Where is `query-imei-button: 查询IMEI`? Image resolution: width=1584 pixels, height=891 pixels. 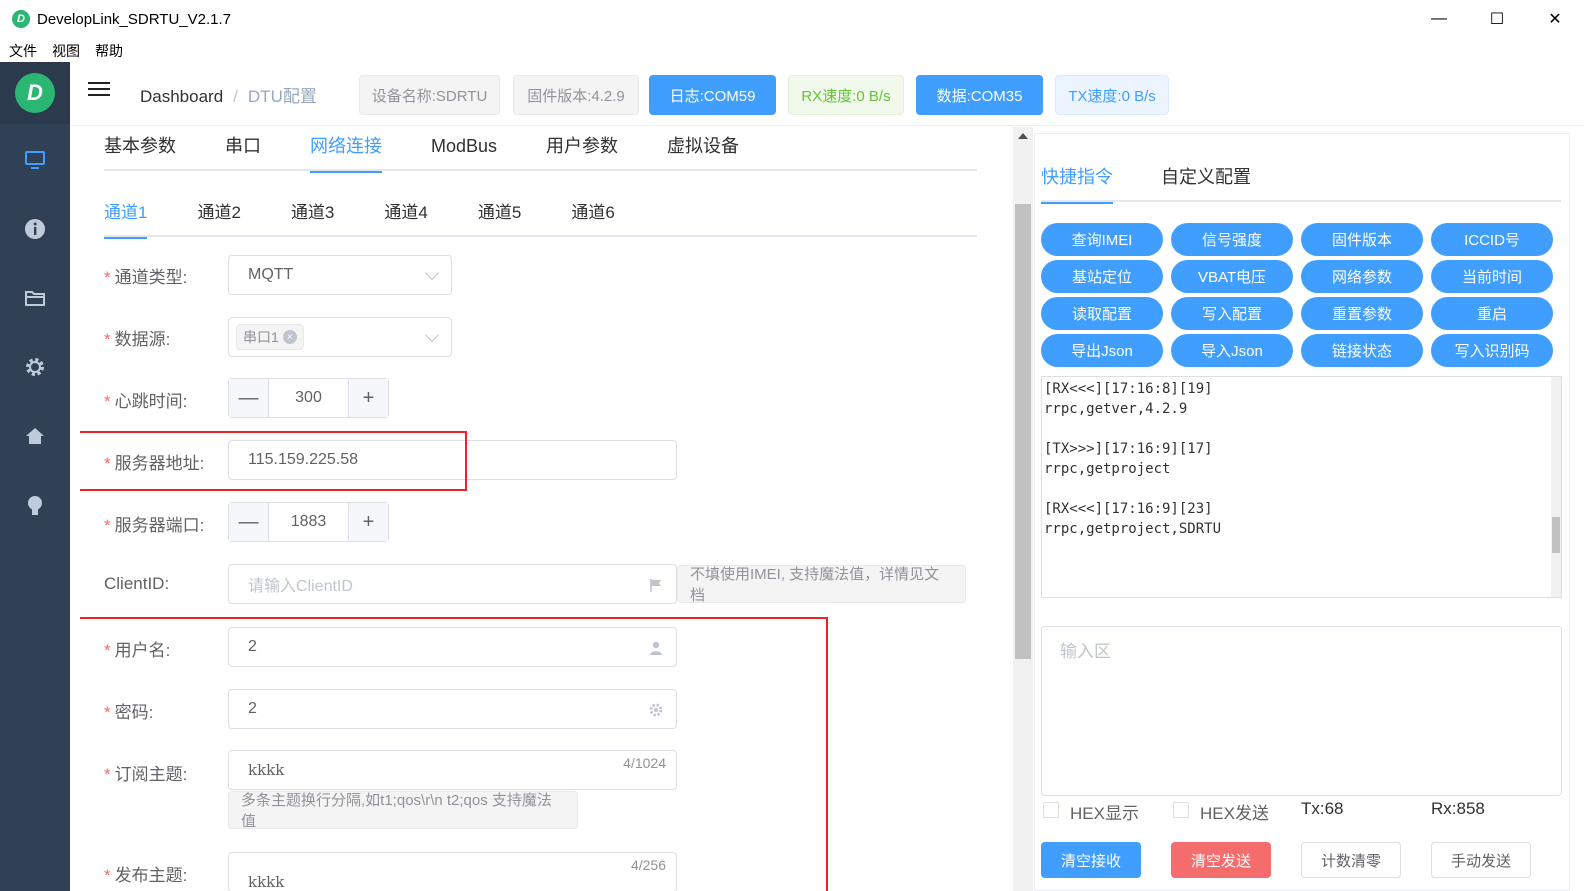 query-imei-button: 查询IMEI is located at coordinates (1102, 239).